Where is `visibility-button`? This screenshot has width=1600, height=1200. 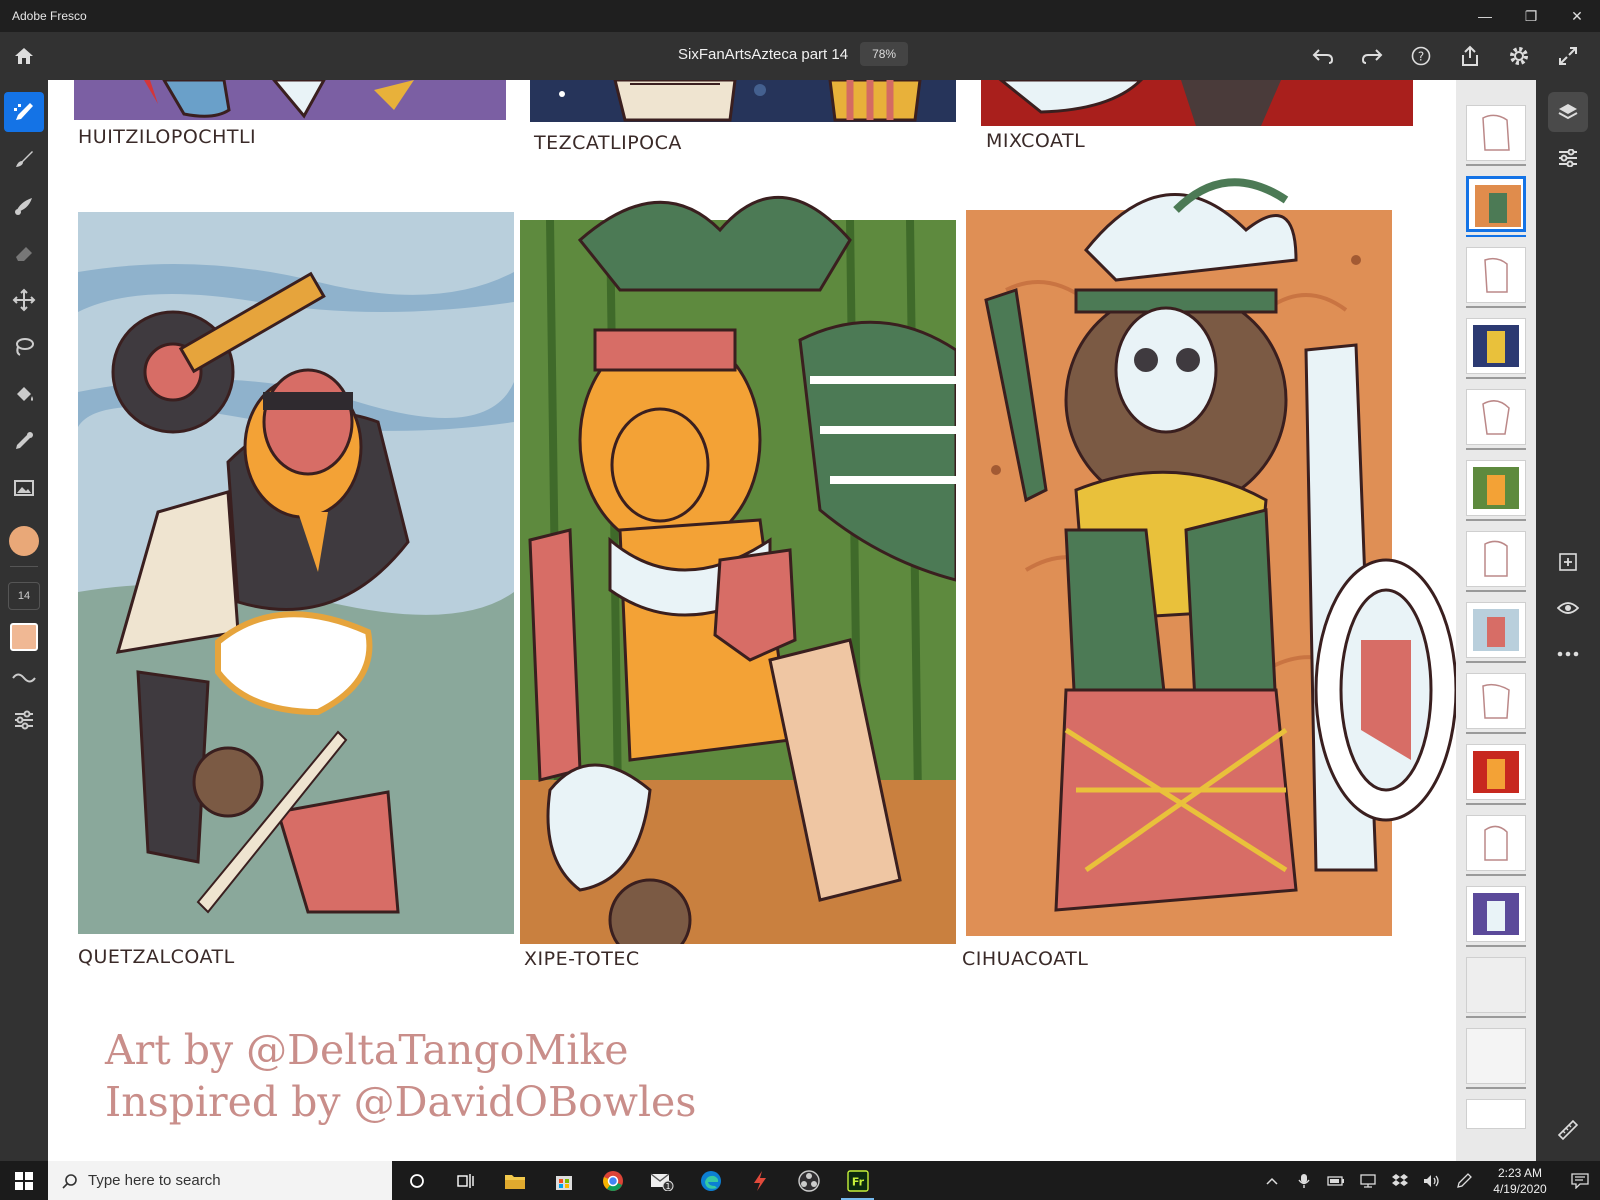
visibility-button is located at coordinates (1568, 608).